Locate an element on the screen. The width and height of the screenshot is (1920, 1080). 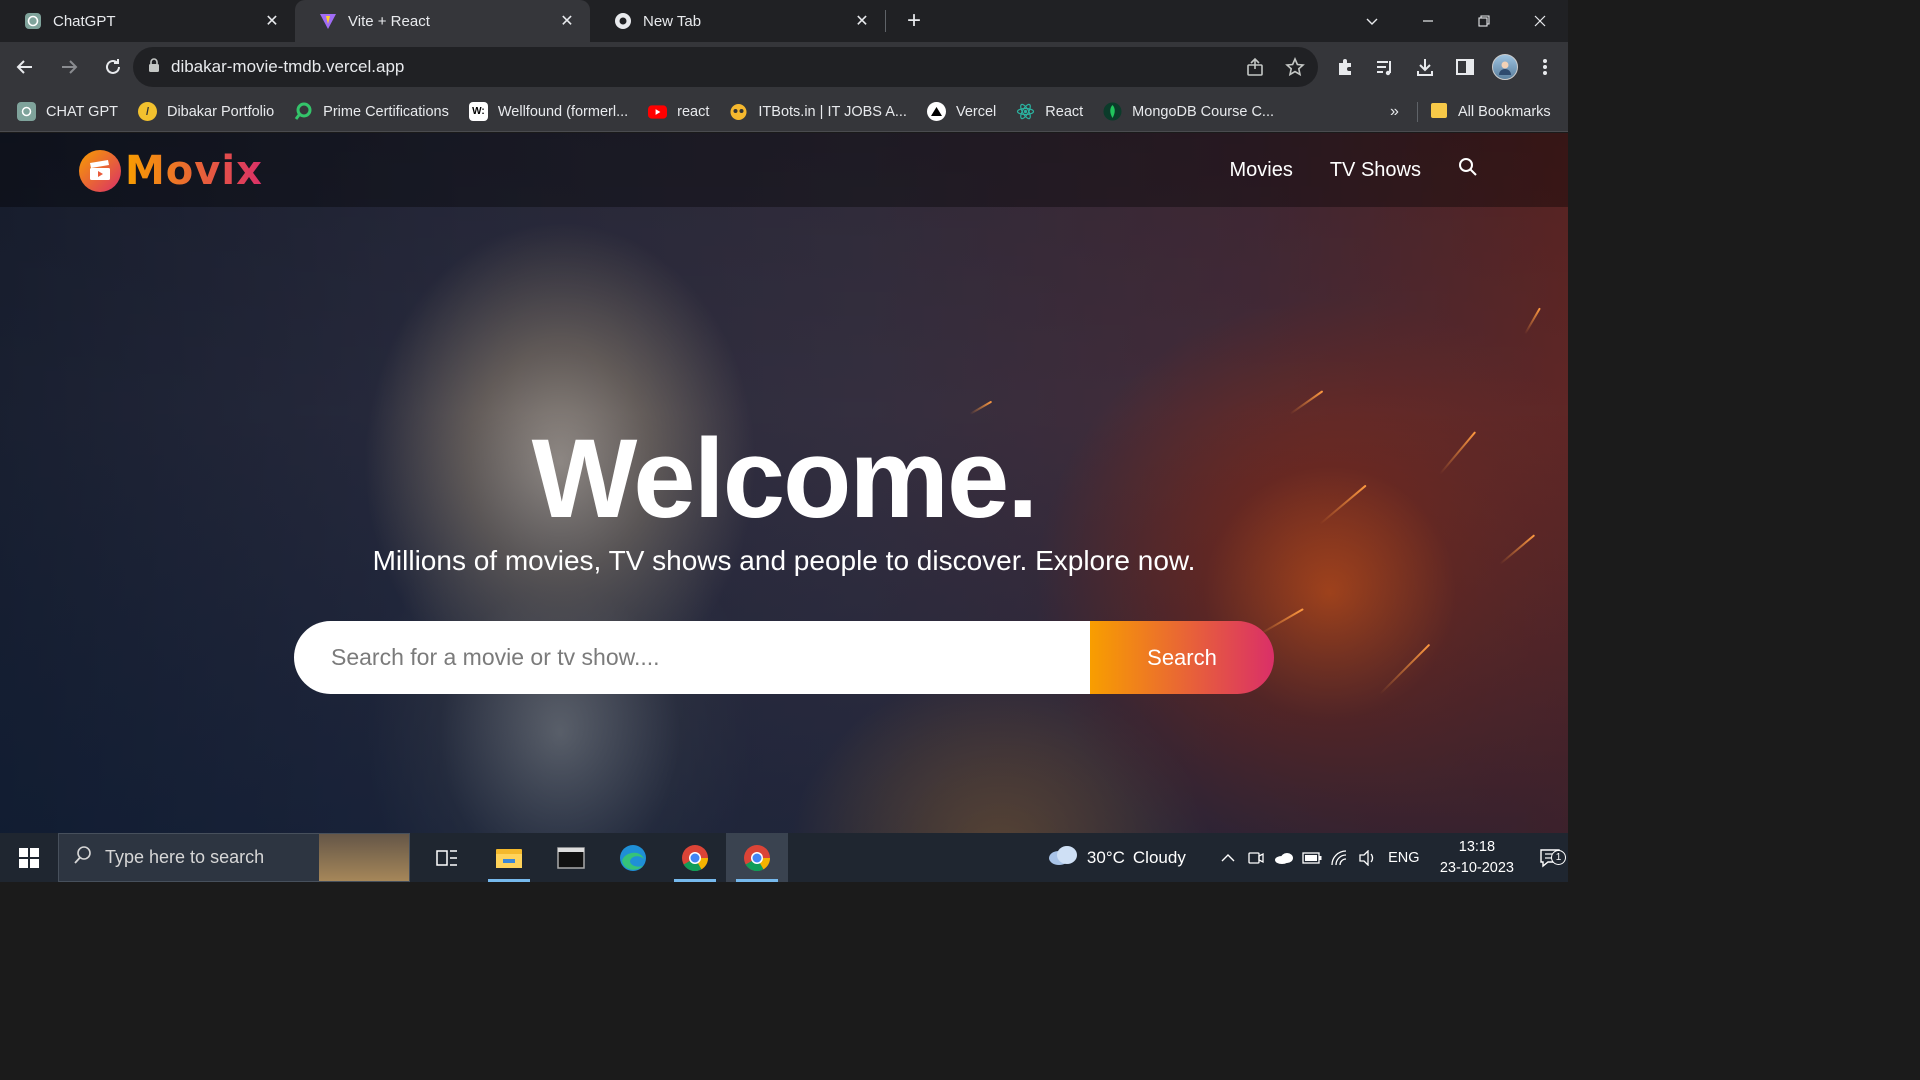
wellfound-icon: W: is located at coordinates (478, 111).